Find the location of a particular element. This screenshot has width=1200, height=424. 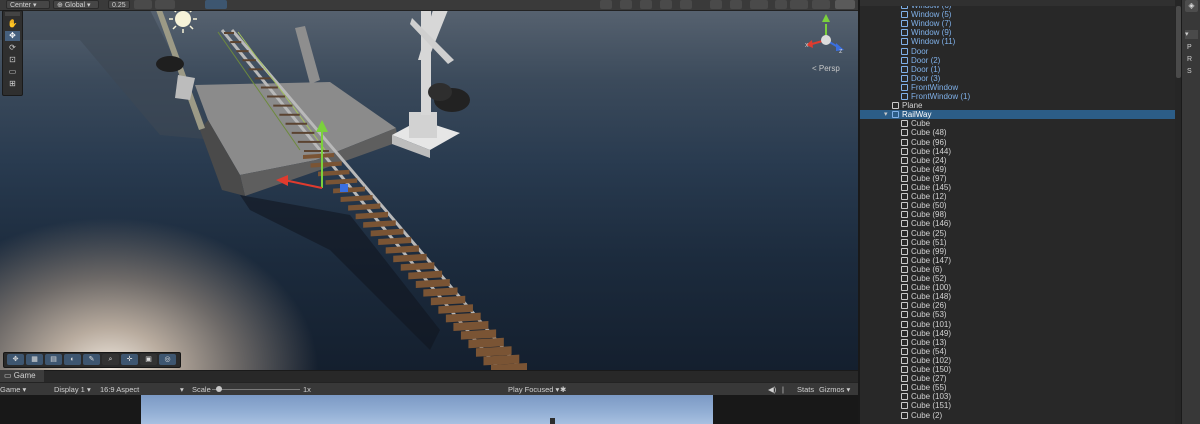

lighting-toggle-icon is located at coordinates (646, 4).